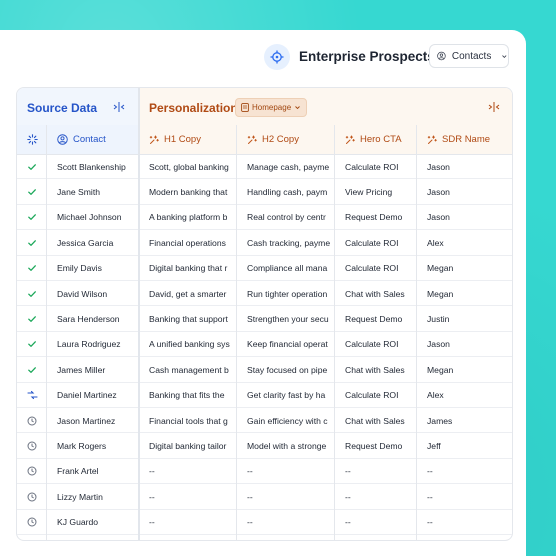  Describe the element at coordinates (187, 293) in the screenshot. I see `h1-copy-cell: David, get a smarter` at that location.